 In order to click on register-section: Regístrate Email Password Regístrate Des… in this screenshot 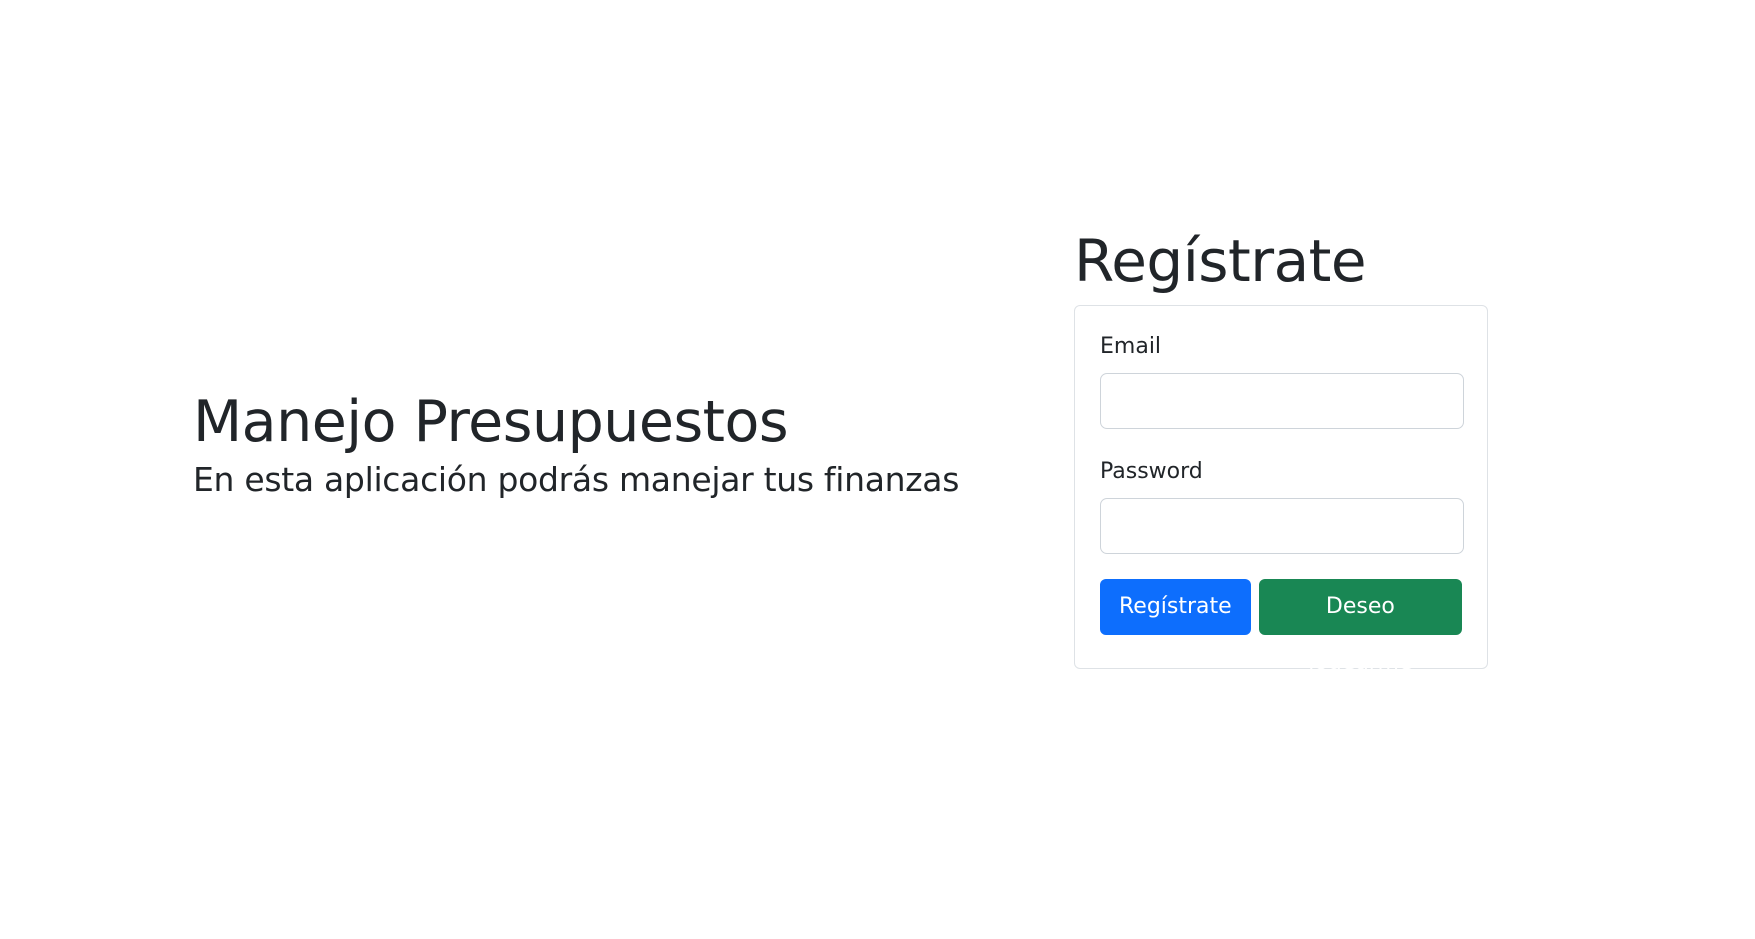, I will do `click(1281, 451)`.